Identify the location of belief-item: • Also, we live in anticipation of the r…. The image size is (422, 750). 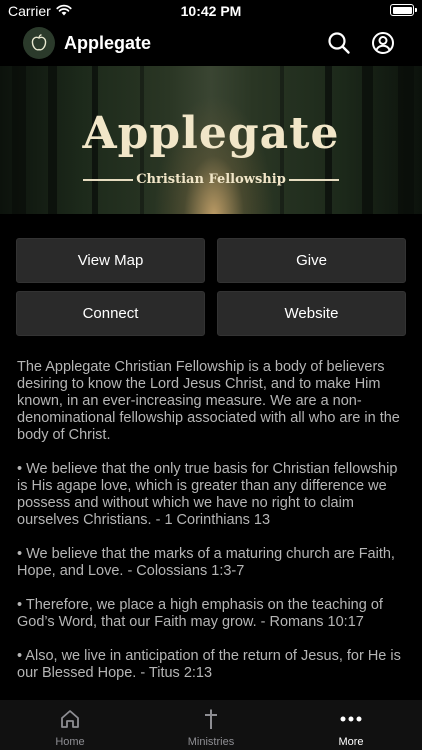
(209, 664).